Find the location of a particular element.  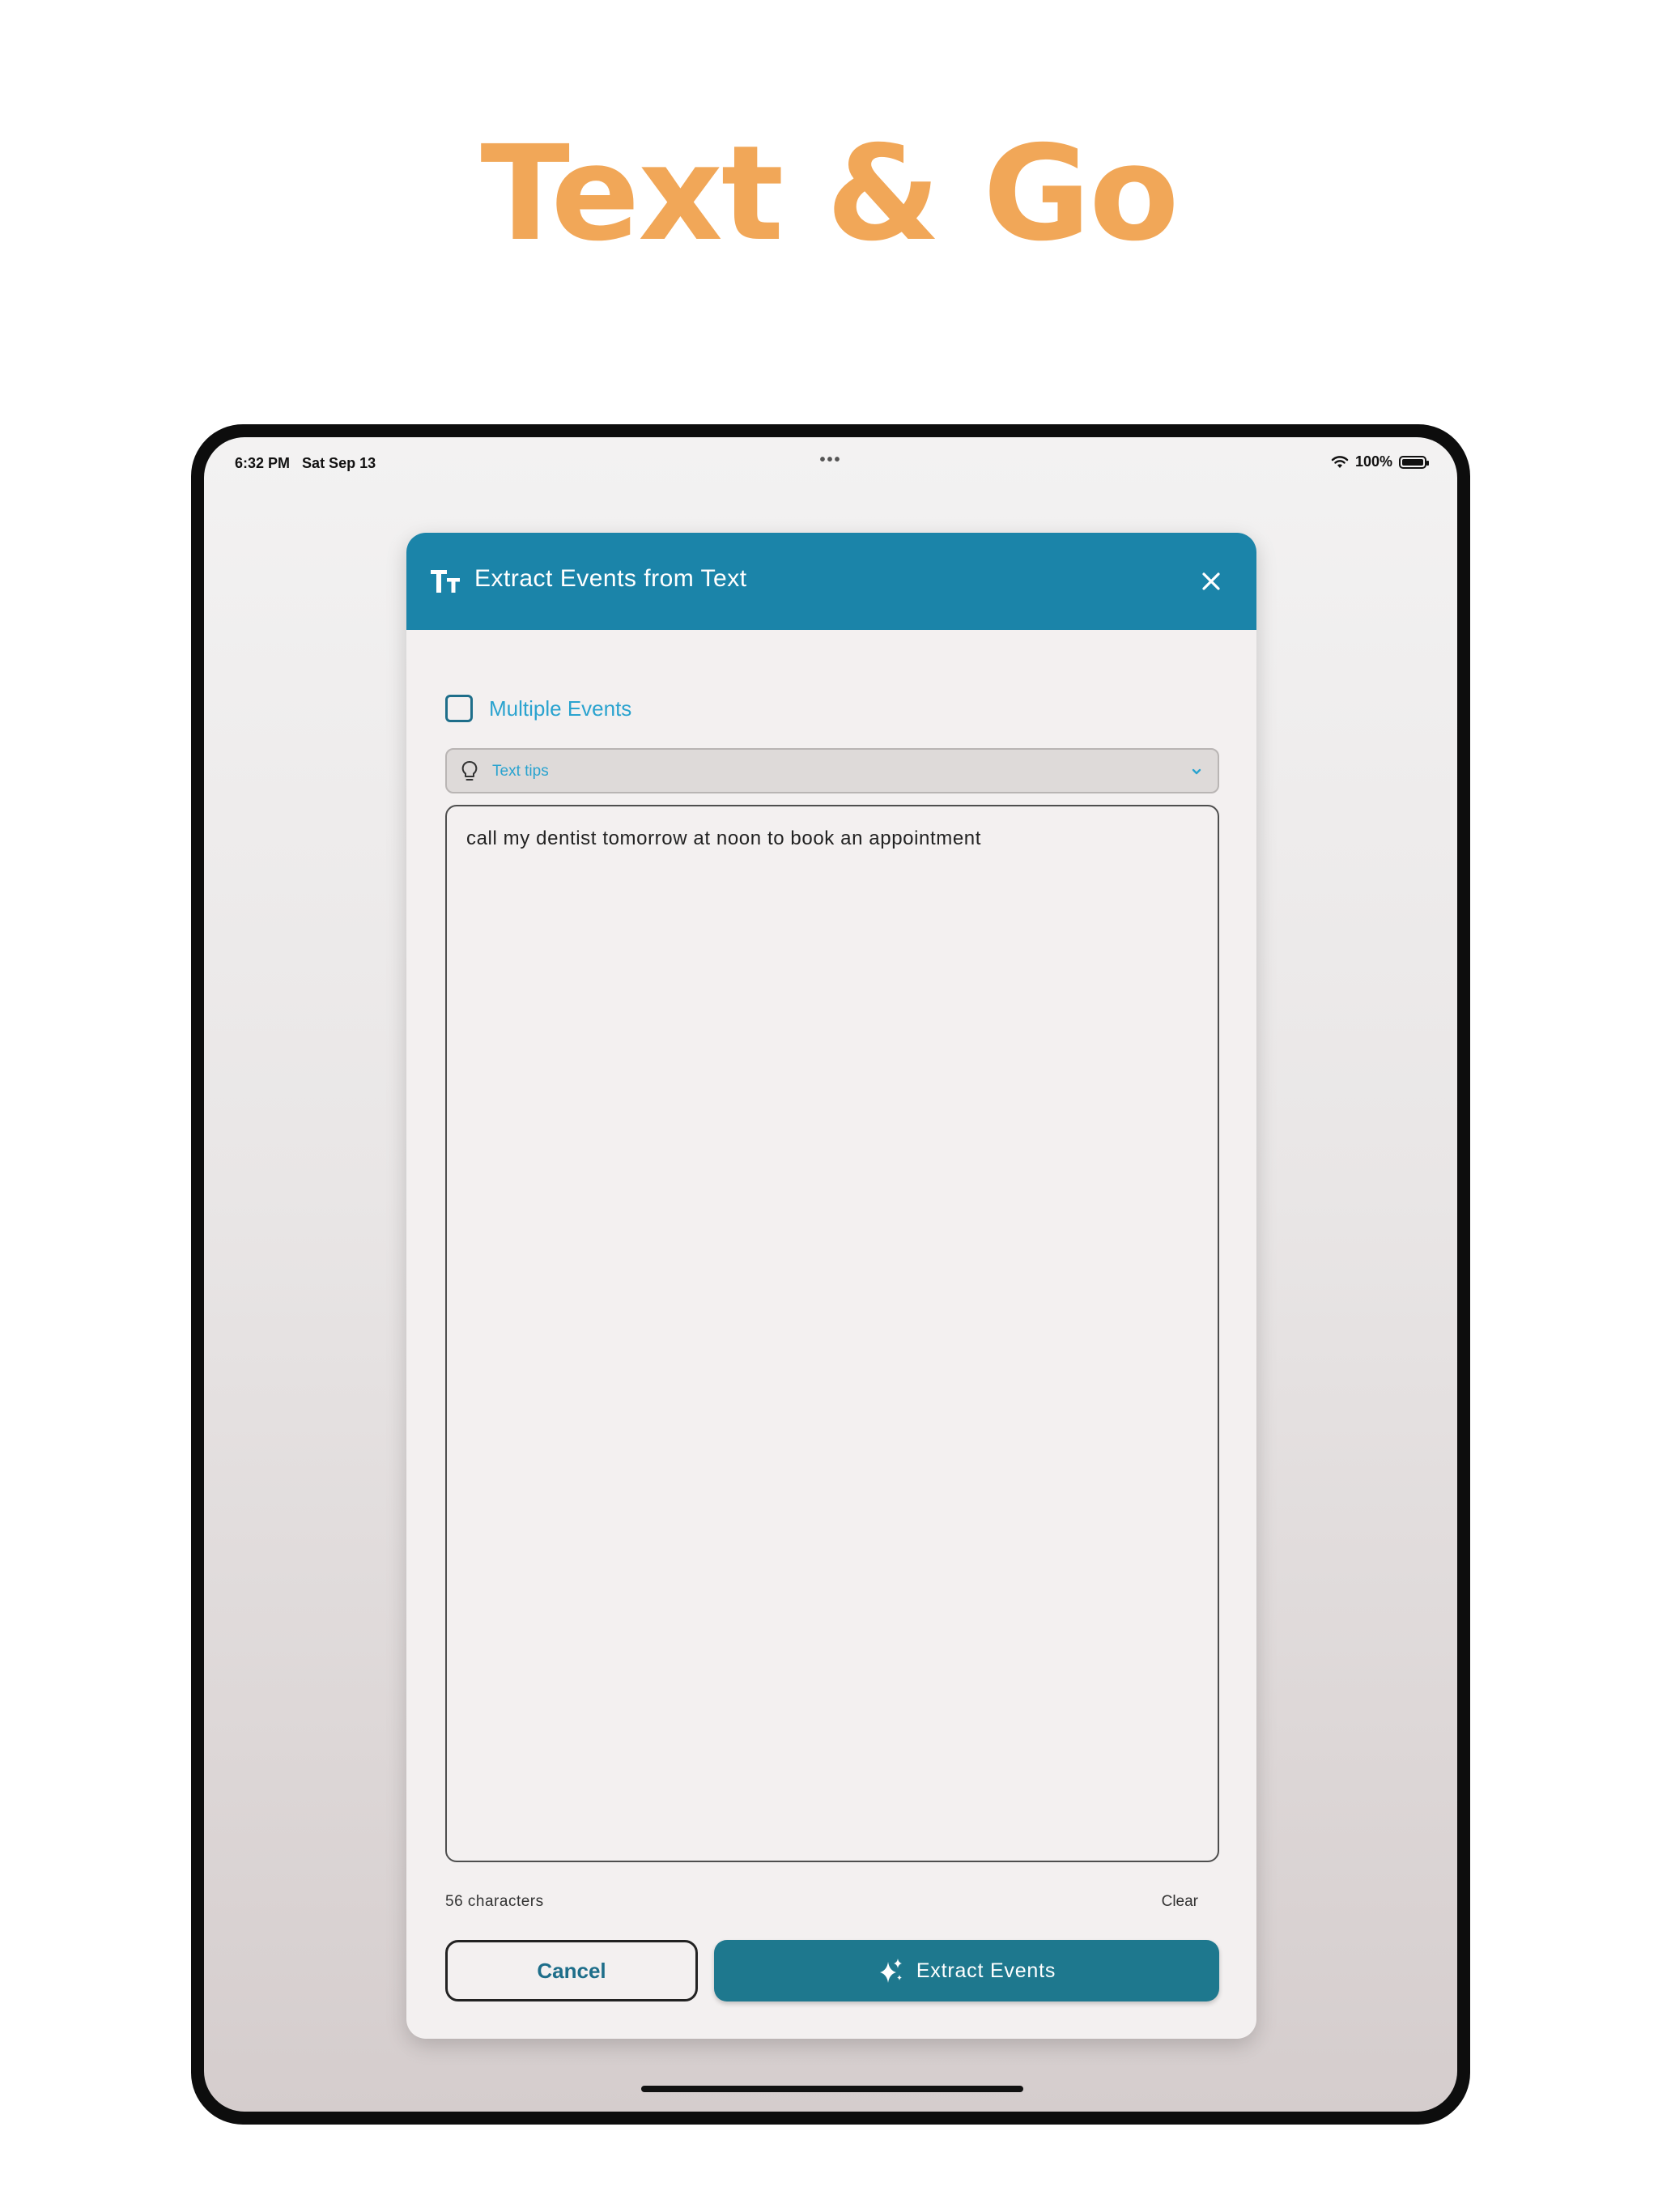

character-count: 56 characters is located at coordinates (494, 1901).